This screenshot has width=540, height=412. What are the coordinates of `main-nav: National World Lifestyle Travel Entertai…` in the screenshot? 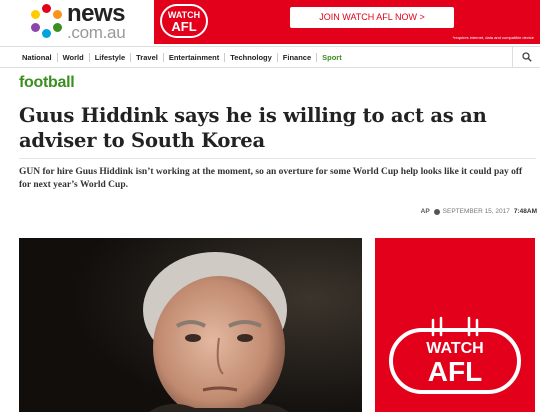 It's located at (270, 57).